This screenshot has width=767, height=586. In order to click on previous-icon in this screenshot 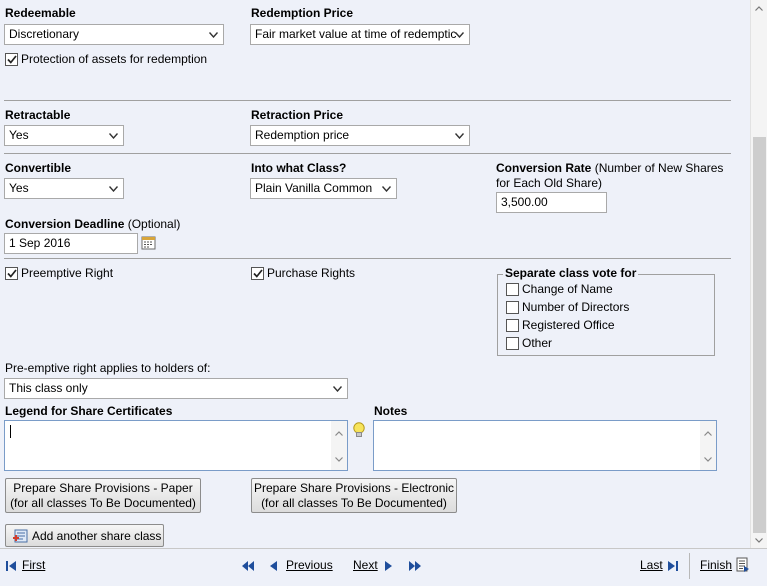, I will do `click(273, 567)`.